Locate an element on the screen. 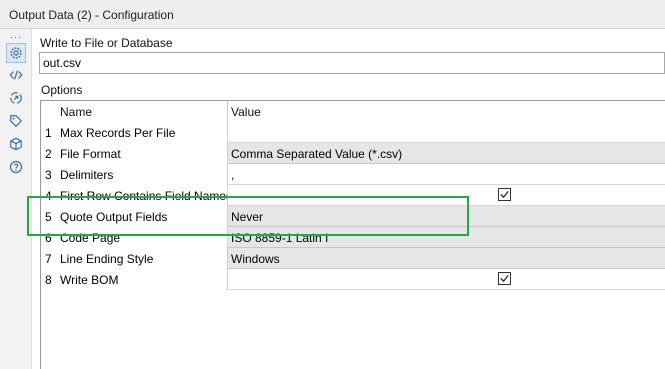  option-name: File Format is located at coordinates (90, 154).